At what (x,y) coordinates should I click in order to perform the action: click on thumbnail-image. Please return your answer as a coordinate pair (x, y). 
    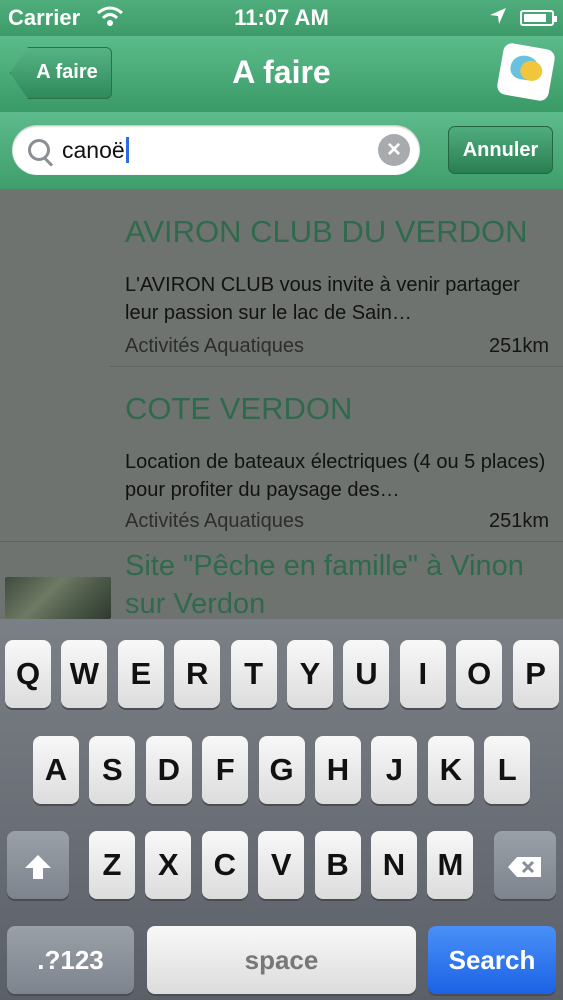
    Looking at the image, I should click on (58, 598).